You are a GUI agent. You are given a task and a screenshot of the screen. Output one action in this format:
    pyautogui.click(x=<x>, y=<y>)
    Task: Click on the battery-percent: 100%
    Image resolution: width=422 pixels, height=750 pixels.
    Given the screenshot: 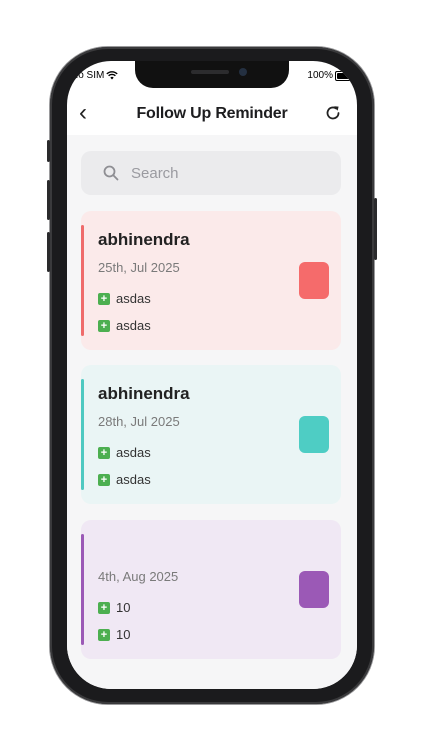 What is the action you would take?
    pyautogui.click(x=320, y=75)
    